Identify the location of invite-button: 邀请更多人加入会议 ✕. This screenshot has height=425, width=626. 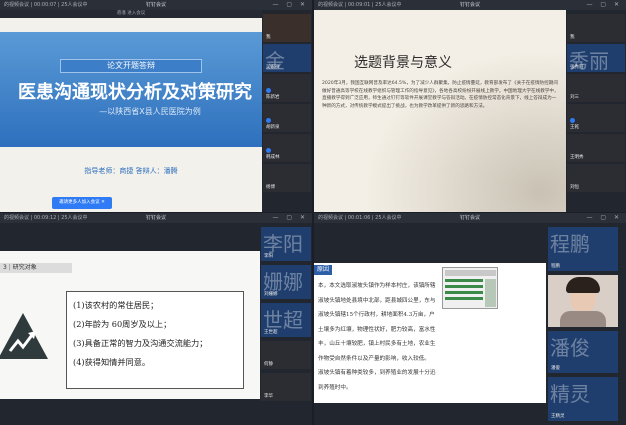
(82, 203).